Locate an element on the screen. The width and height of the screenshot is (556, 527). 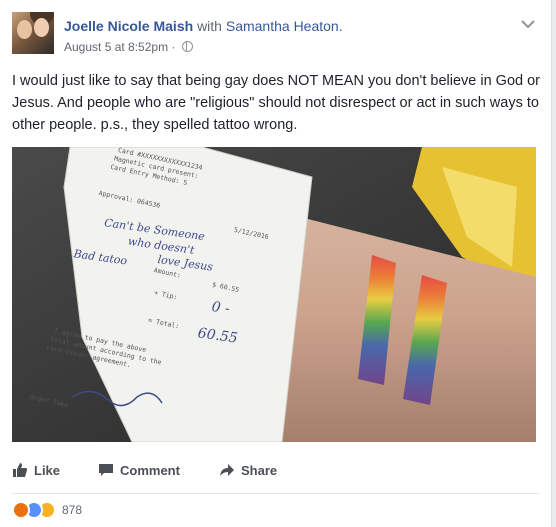
author-name: Joelle Nicole Maish is located at coordinates (128, 26).